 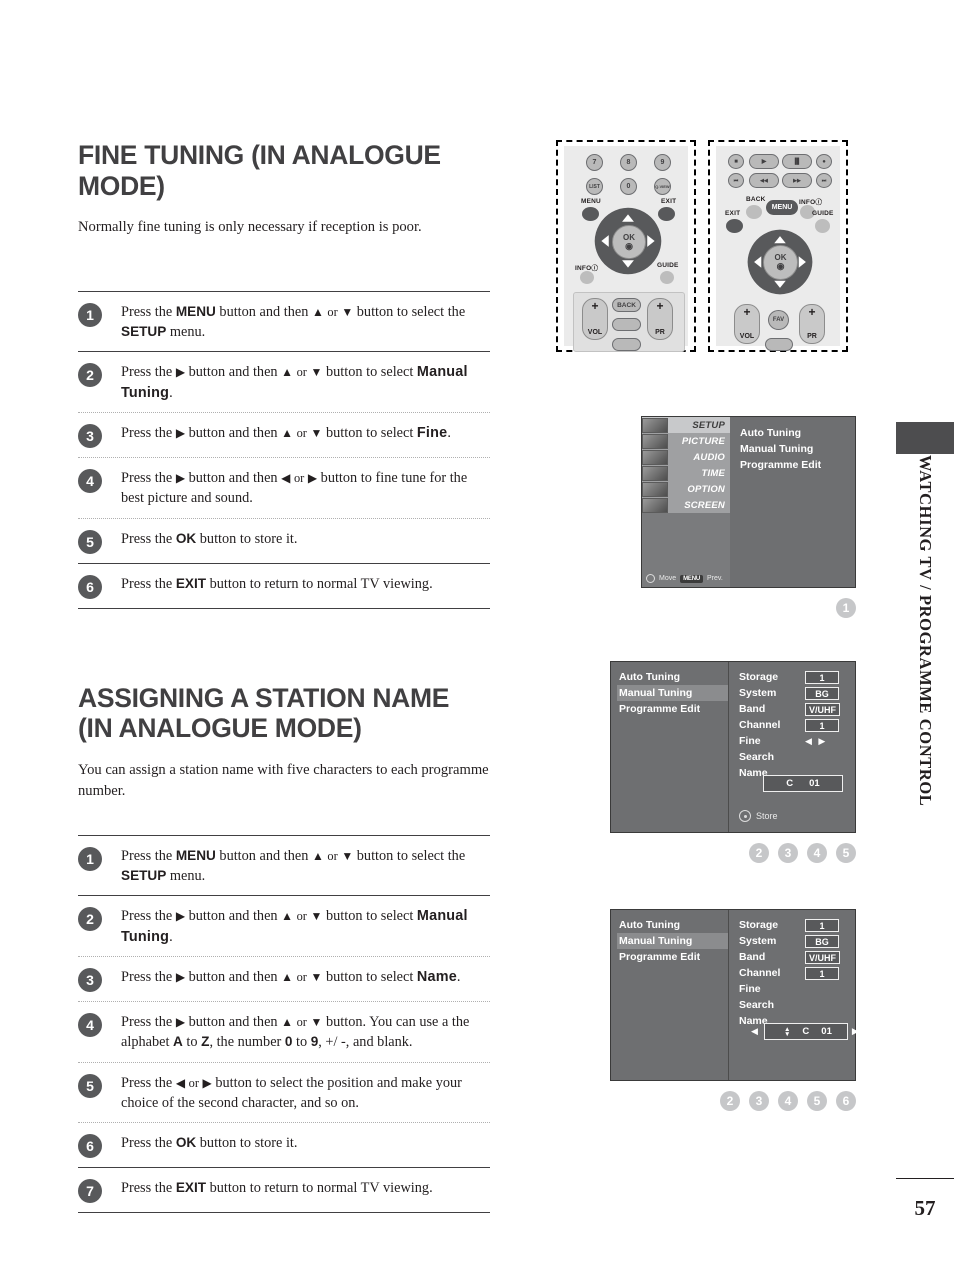 I want to click on name-right-arrow-icon: ▶, so click(x=856, y=1031).